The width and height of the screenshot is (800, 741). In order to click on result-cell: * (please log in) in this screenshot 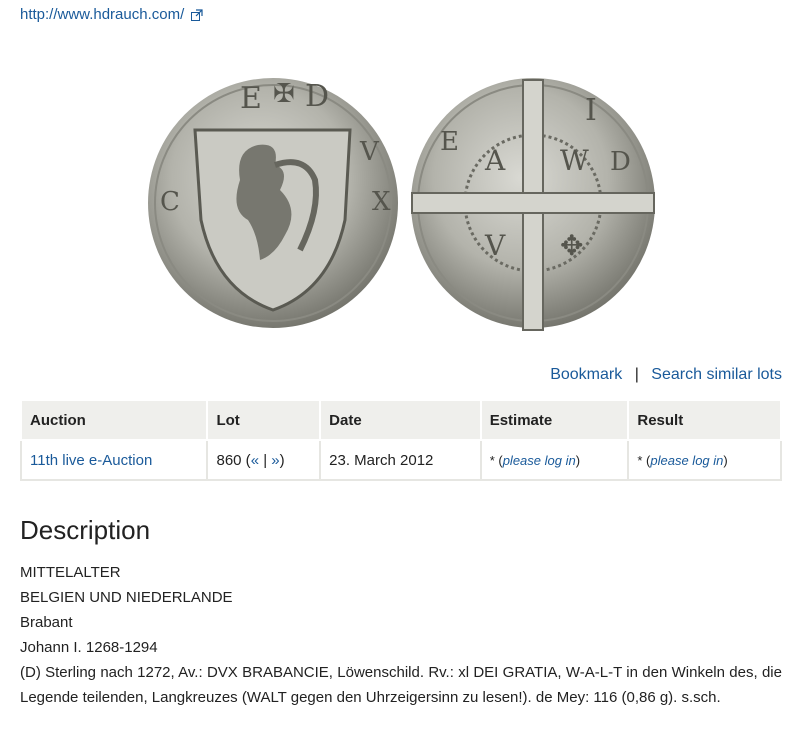, I will do `click(704, 460)`.